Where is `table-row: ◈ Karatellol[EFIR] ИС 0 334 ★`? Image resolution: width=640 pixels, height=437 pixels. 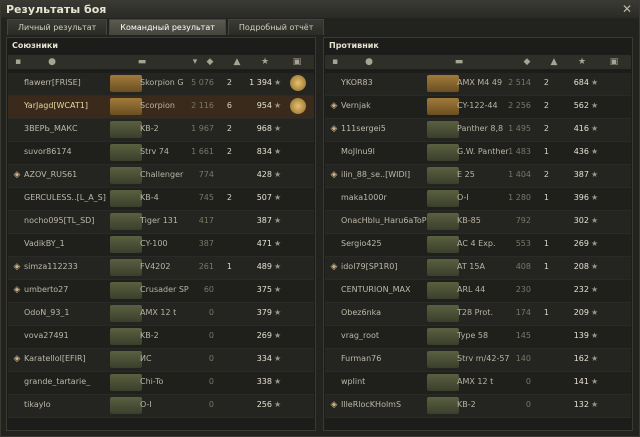
table-row: ◈ Karatellol[EFIR] ИС 0 334 ★ is located at coordinates (161, 360).